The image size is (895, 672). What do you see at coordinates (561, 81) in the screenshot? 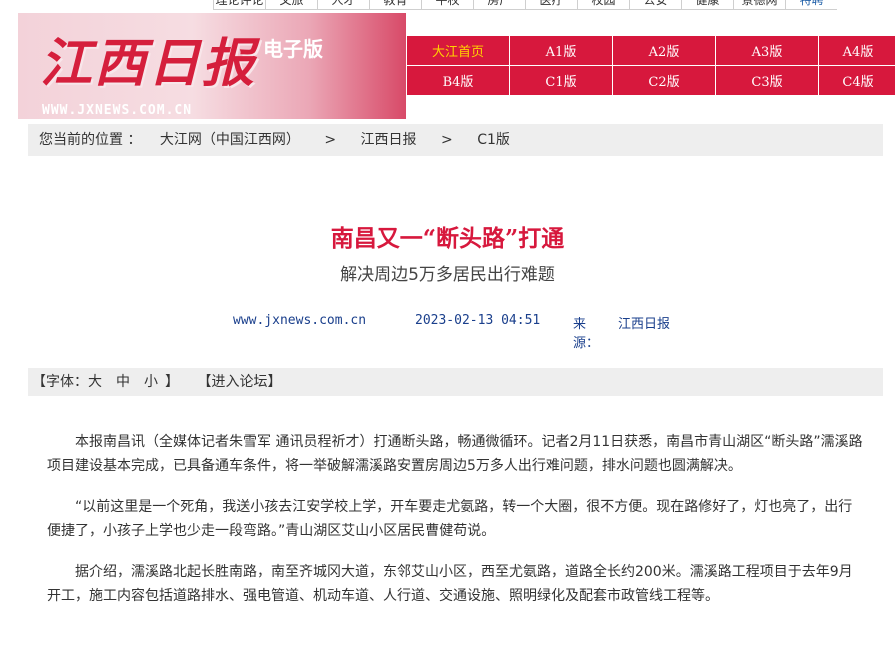
I see `edition-c1: C1版` at bounding box center [561, 81].